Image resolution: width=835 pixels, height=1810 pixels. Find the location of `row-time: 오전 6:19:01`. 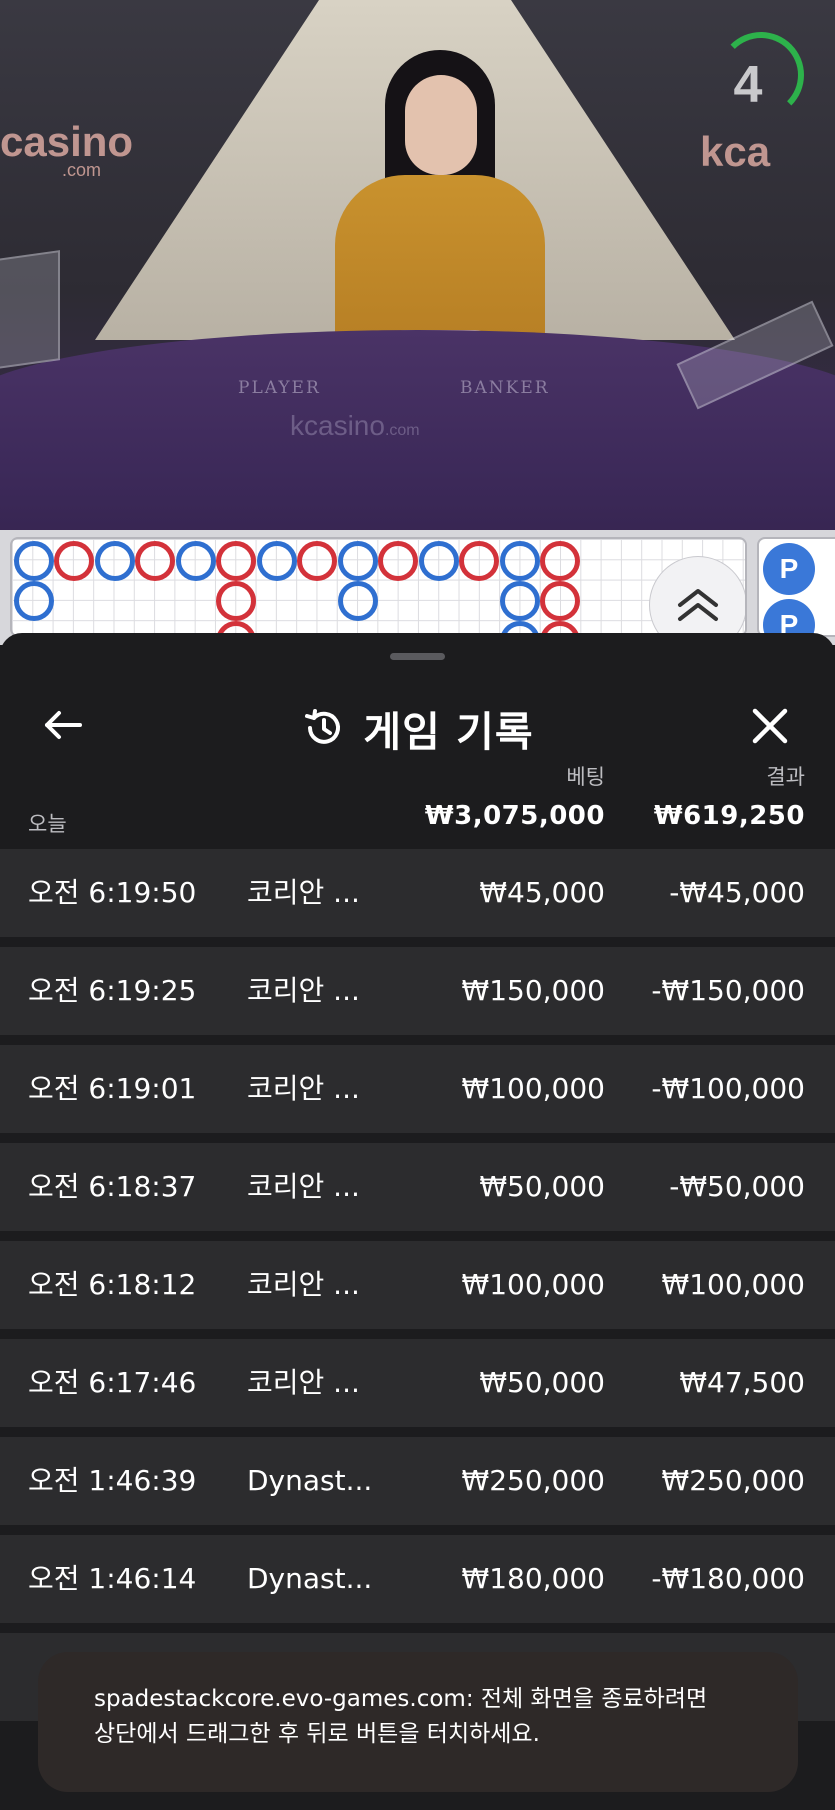

row-time: 오전 6:19:01 is located at coordinates (112, 1088).